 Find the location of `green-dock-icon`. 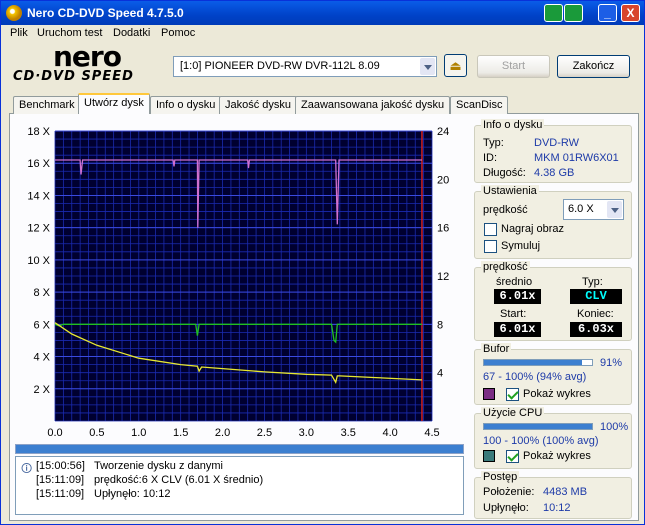

green-dock-icon is located at coordinates (553, 13).